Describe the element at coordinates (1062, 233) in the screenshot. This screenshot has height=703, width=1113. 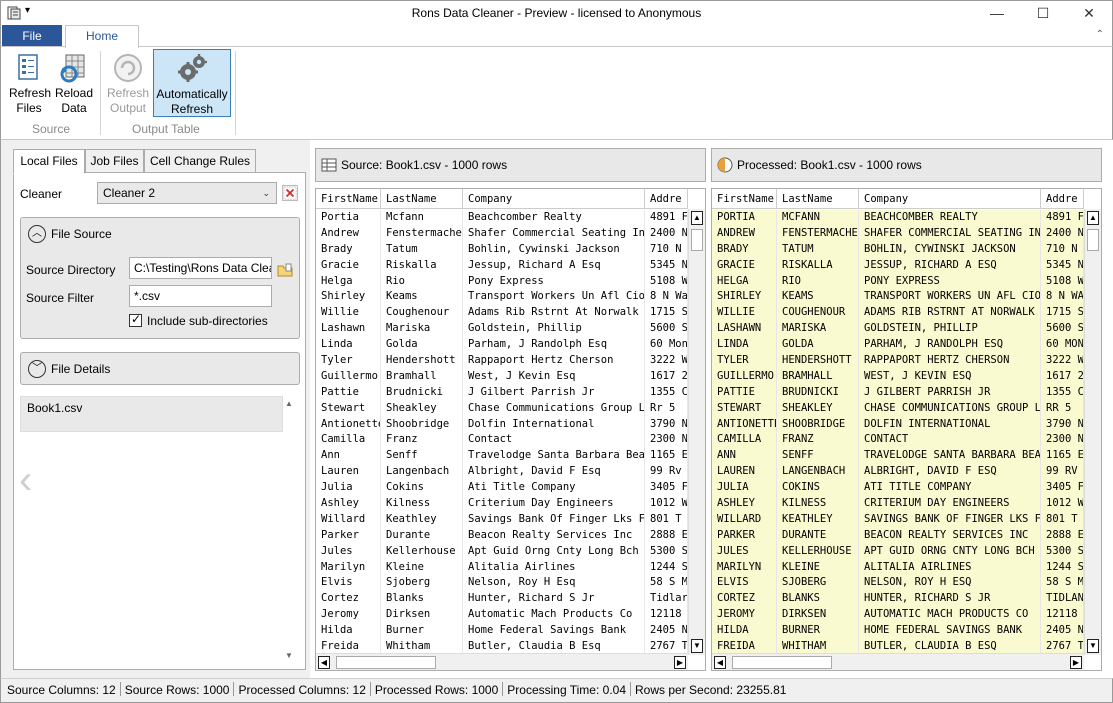
I see `table-cell: 2400 N` at that location.